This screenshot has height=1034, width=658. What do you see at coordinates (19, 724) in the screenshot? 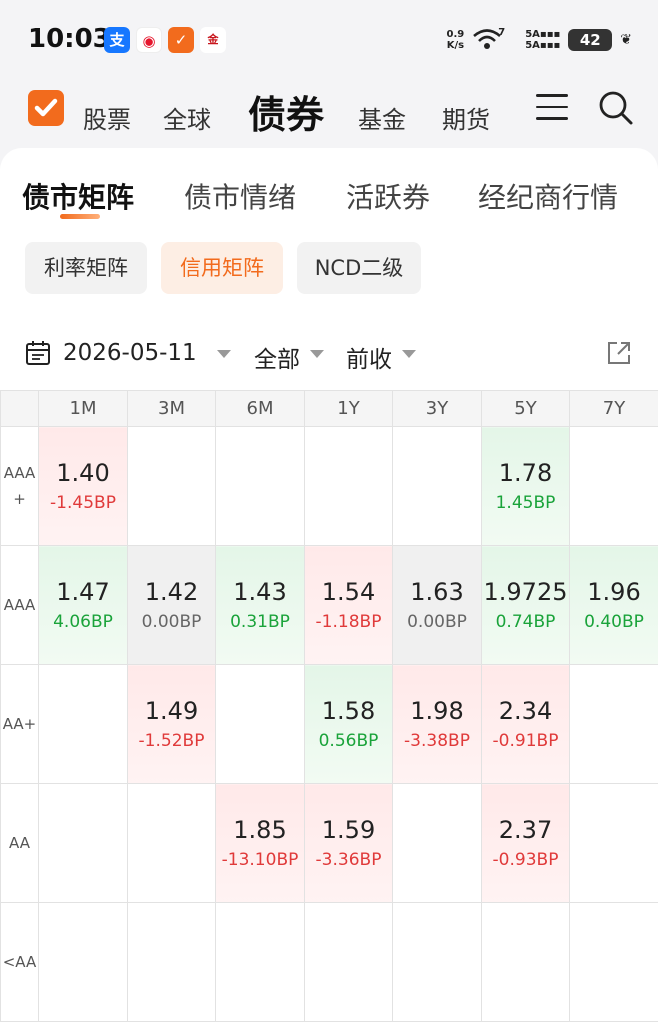
I see `rating-label: AA+` at bounding box center [19, 724].